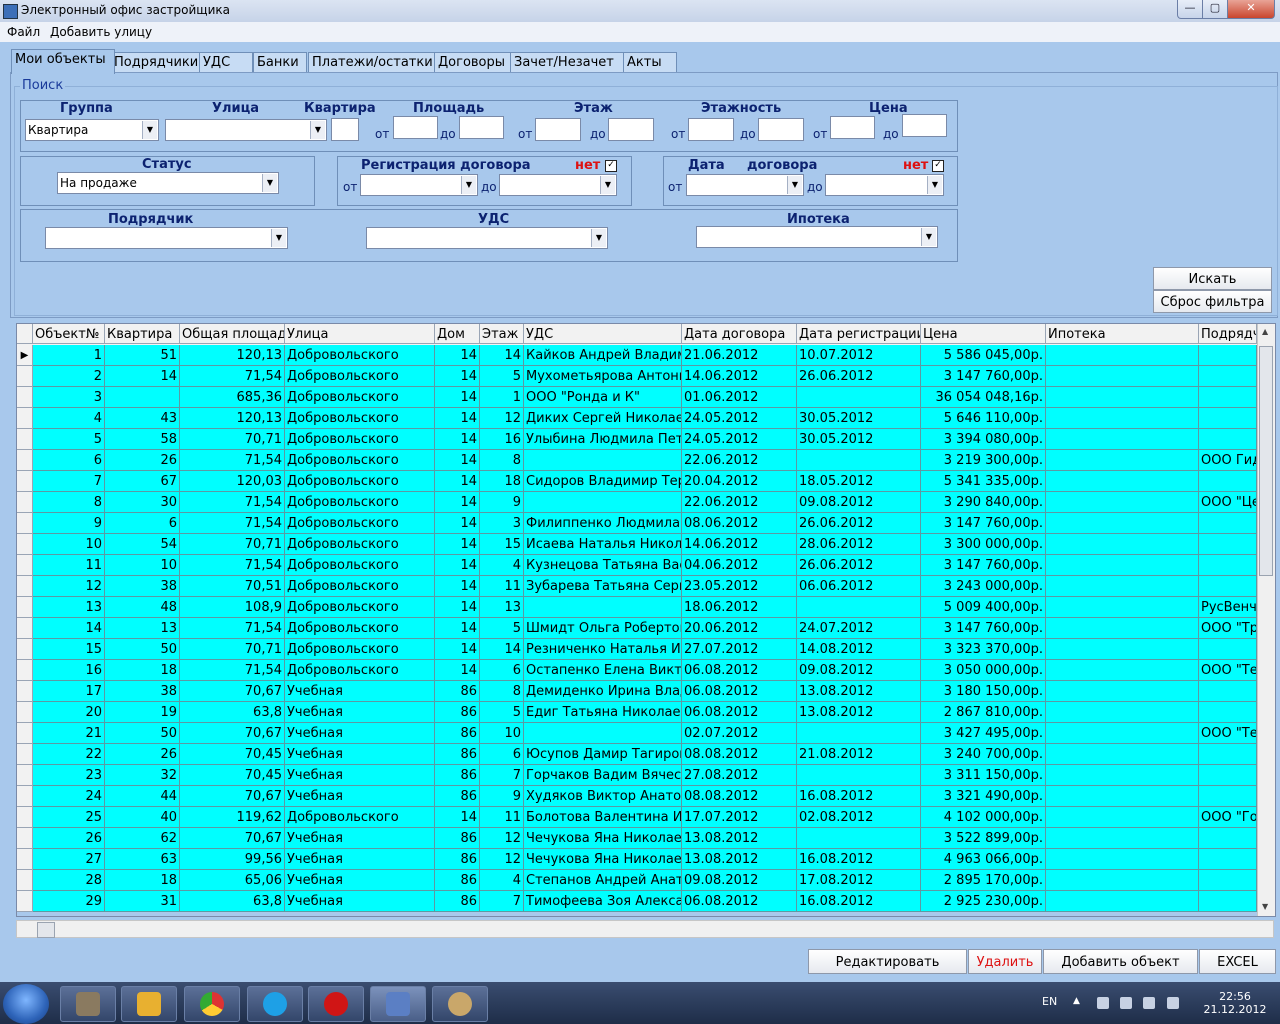 Image resolution: width=1280 pixels, height=1024 pixels. Describe the element at coordinates (598, 238) in the screenshot. I see `chevron-down-icon: ▼` at that location.